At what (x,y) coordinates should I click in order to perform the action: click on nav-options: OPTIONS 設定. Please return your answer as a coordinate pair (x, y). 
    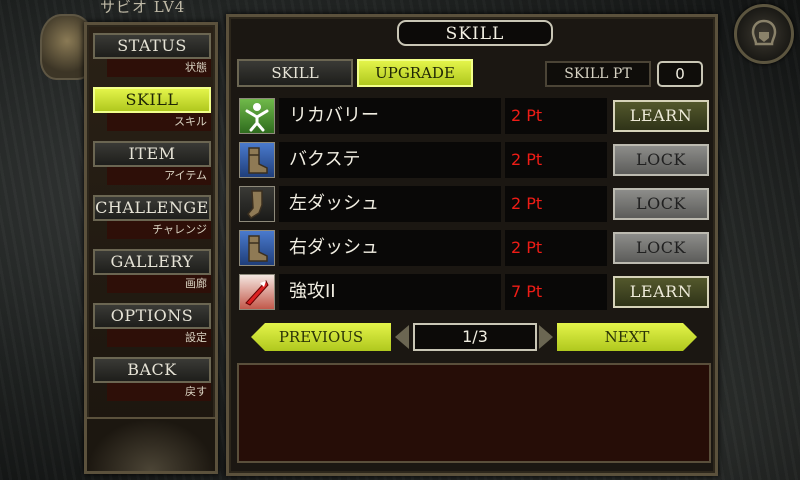
    Looking at the image, I should click on (152, 325).